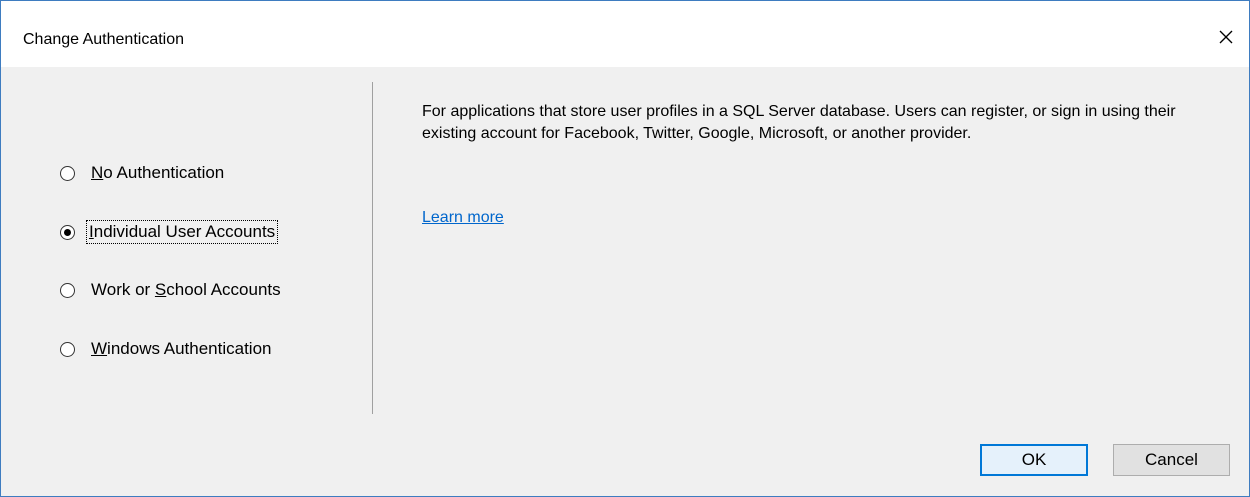 The width and height of the screenshot is (1250, 497). I want to click on radio-label: Work or School Accounts, so click(186, 289).